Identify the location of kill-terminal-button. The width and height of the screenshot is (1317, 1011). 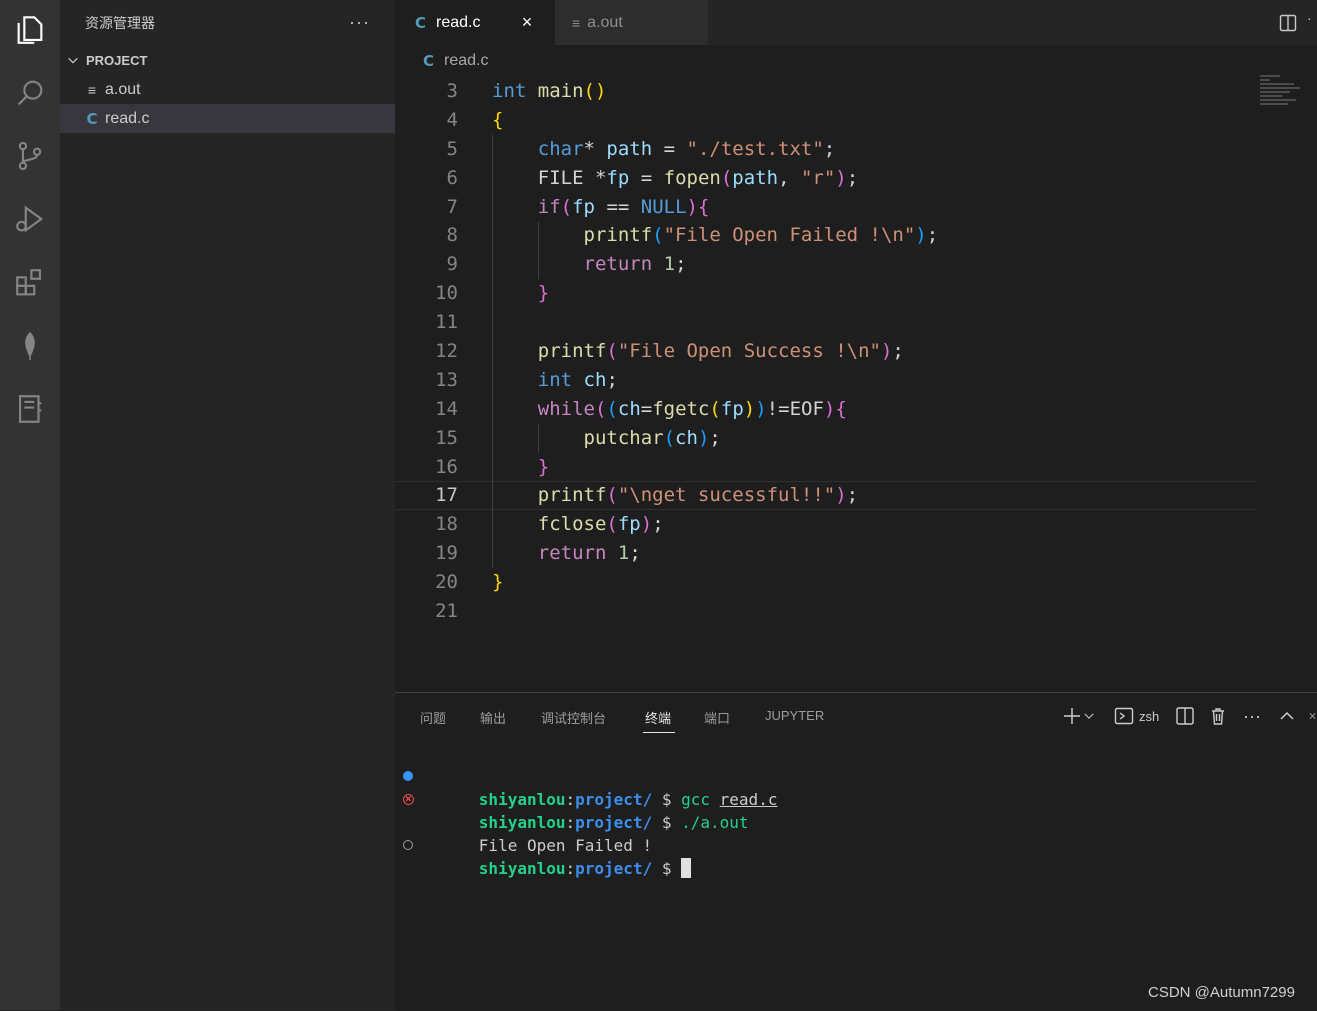
(1218, 716).